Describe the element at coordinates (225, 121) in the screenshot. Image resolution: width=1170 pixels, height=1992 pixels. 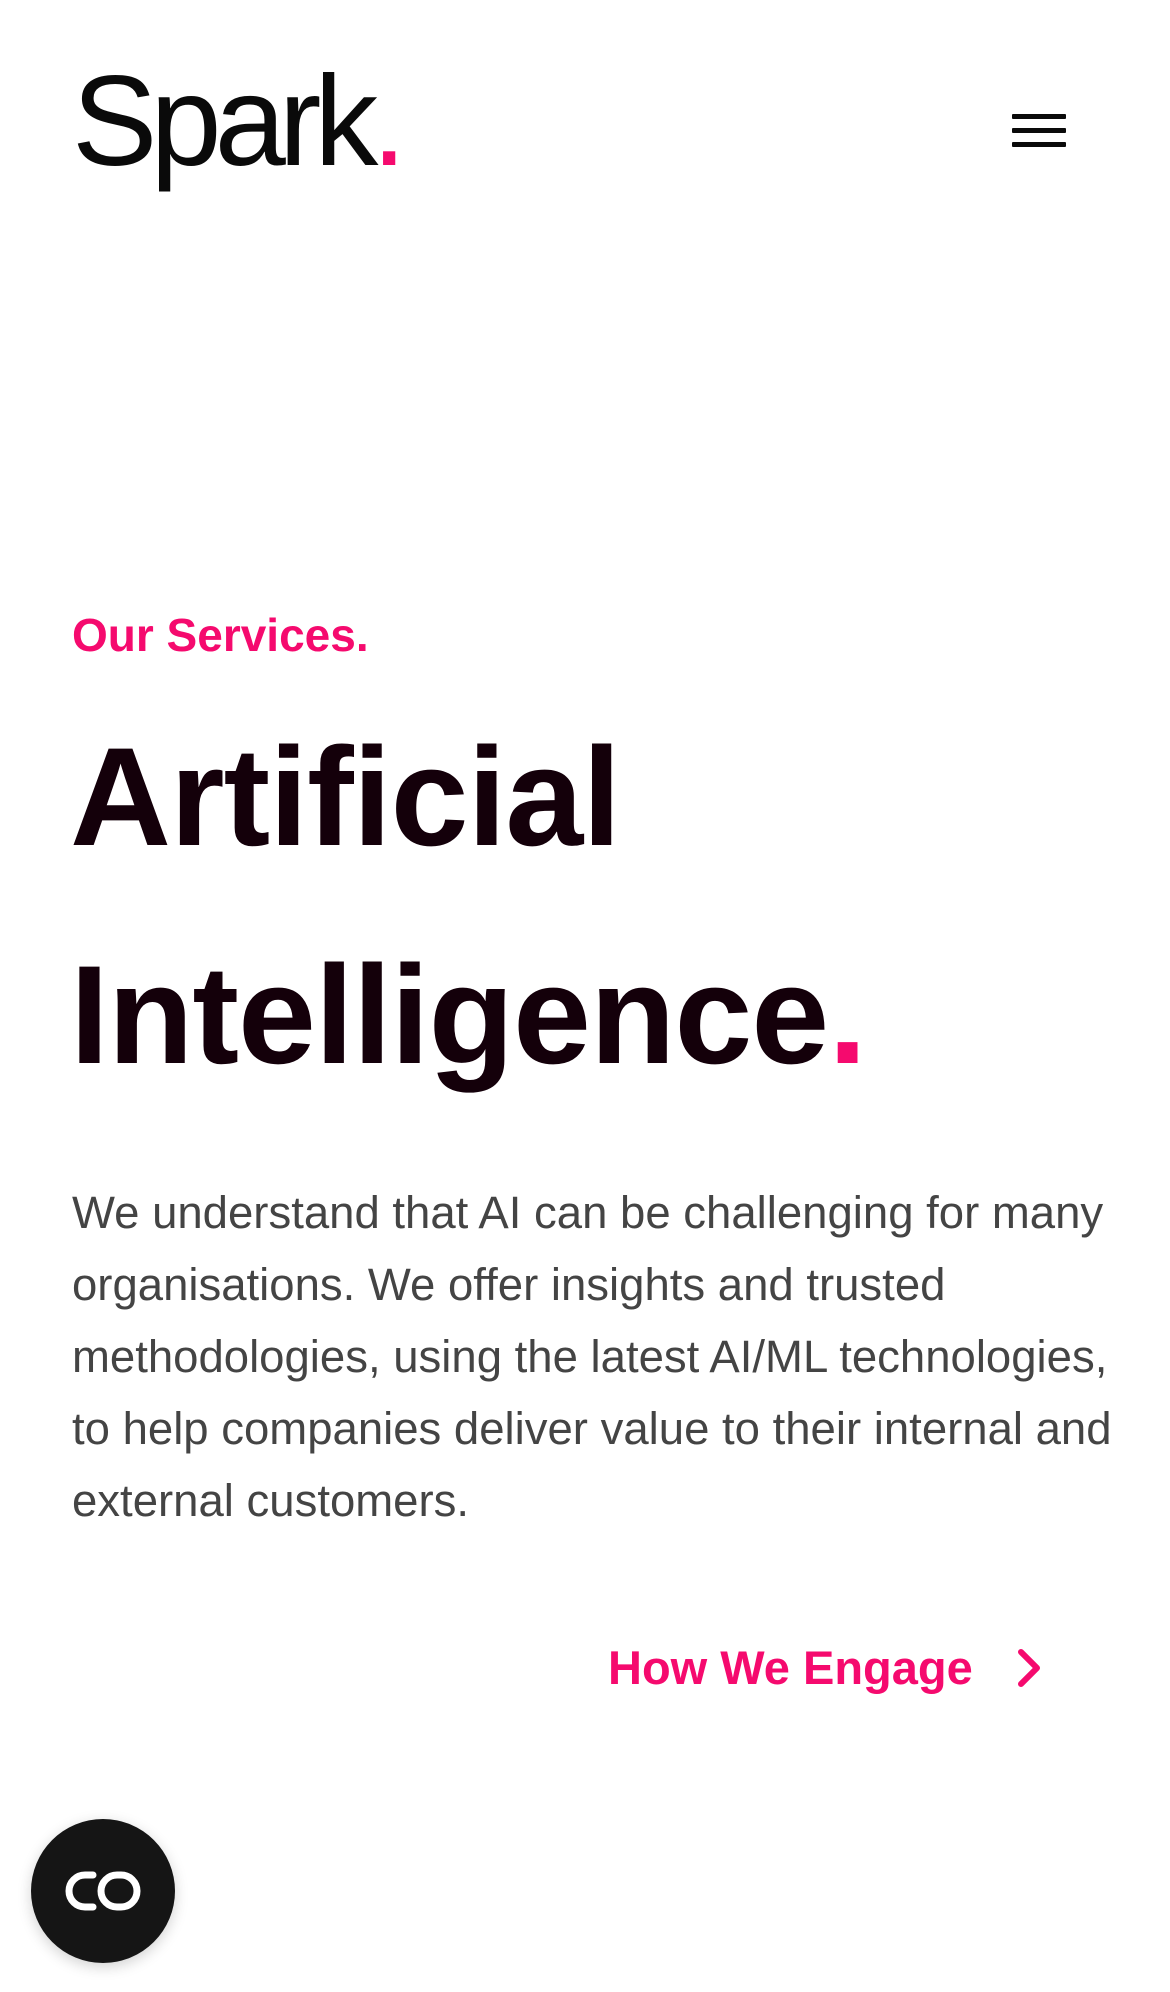
I see `logo-text: Spark` at that location.